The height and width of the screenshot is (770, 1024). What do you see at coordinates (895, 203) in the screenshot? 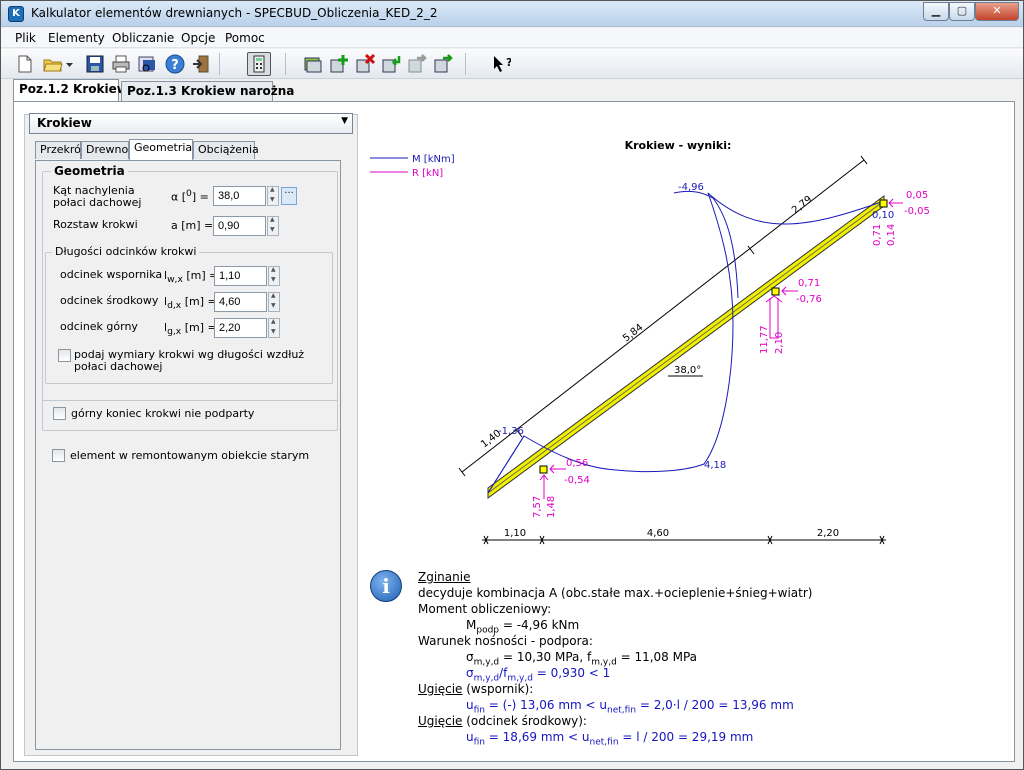
I see `reaction-top-h-arrow` at bounding box center [895, 203].